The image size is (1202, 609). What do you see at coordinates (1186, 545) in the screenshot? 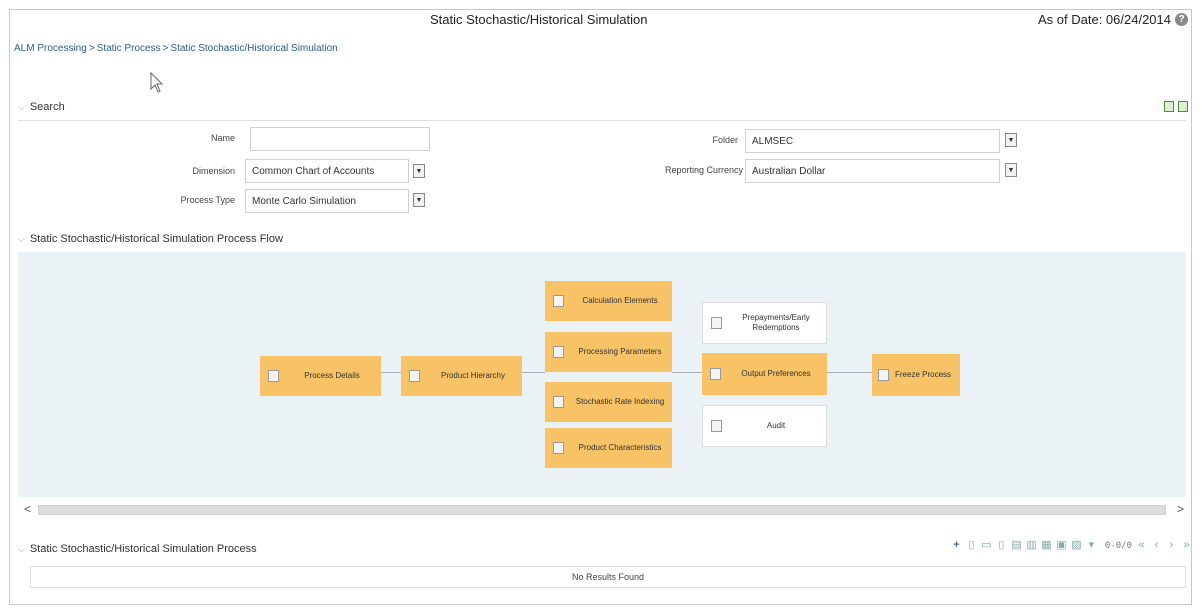
I see `last-page-icon: »` at bounding box center [1186, 545].